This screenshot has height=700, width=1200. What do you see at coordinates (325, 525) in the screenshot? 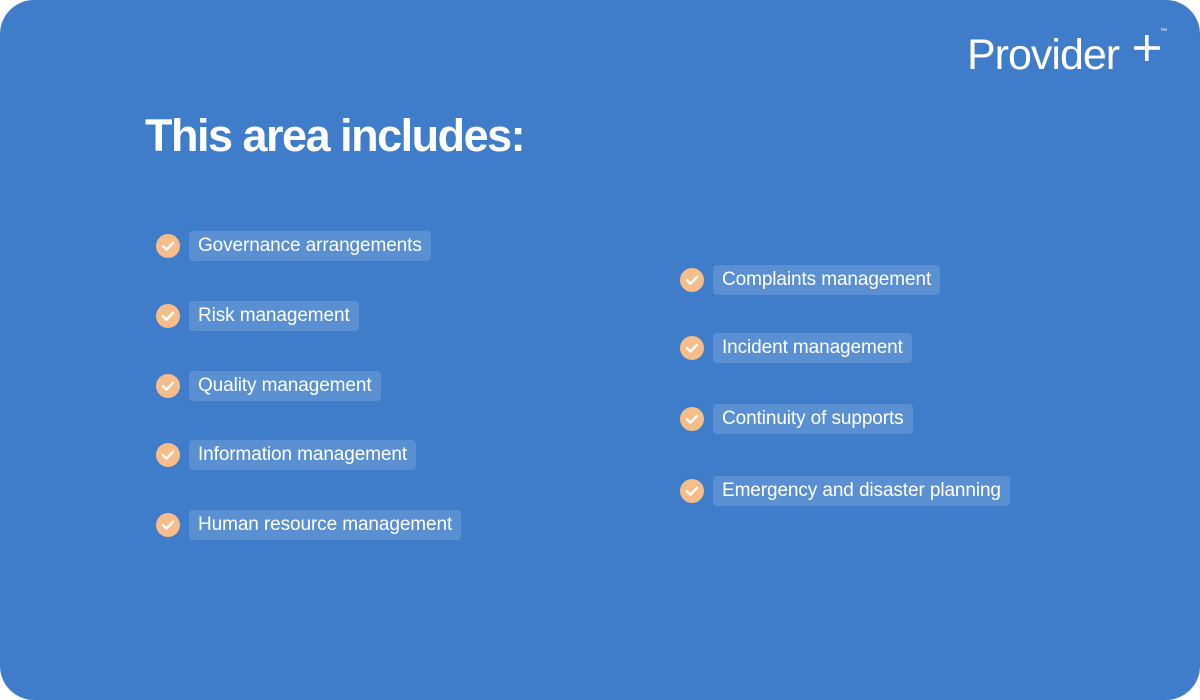
I see `list-item-label: Human resource management` at bounding box center [325, 525].